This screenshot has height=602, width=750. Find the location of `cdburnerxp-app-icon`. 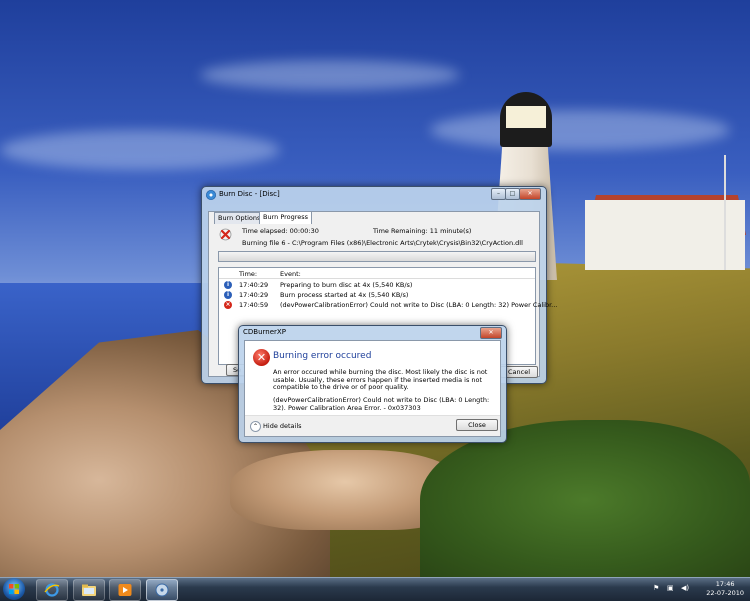

cdburnerxp-app-icon is located at coordinates (211, 195).